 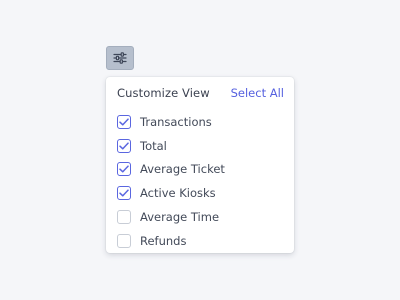 What do you see at coordinates (200, 241) in the screenshot?
I see `option-item-refunds: Refunds` at bounding box center [200, 241].